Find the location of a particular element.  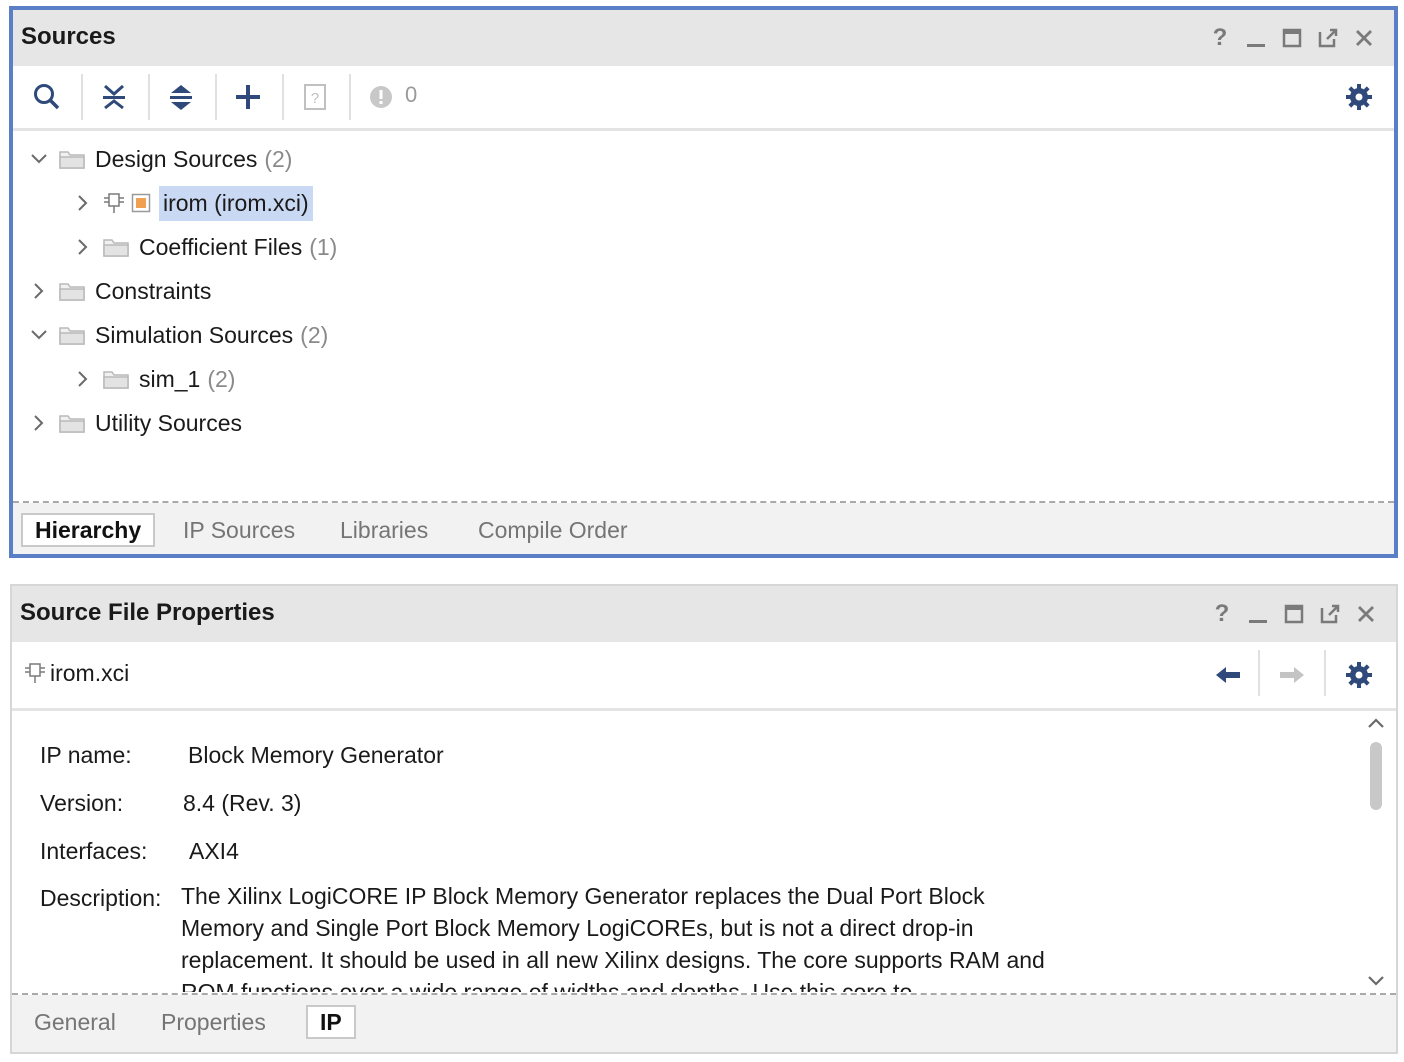

scroll-up-icon is located at coordinates (1376, 724).